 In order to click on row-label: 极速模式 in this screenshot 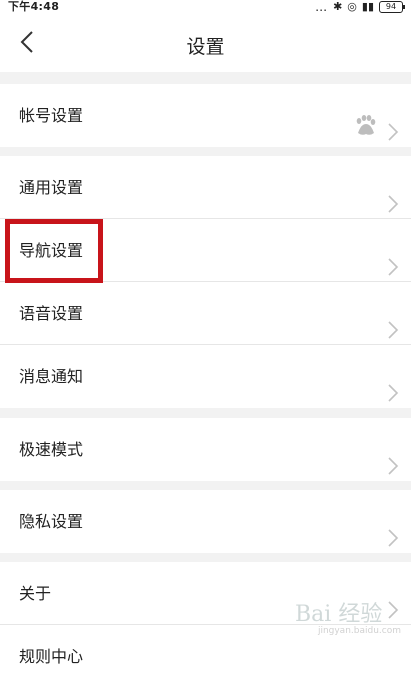, I will do `click(51, 449)`.